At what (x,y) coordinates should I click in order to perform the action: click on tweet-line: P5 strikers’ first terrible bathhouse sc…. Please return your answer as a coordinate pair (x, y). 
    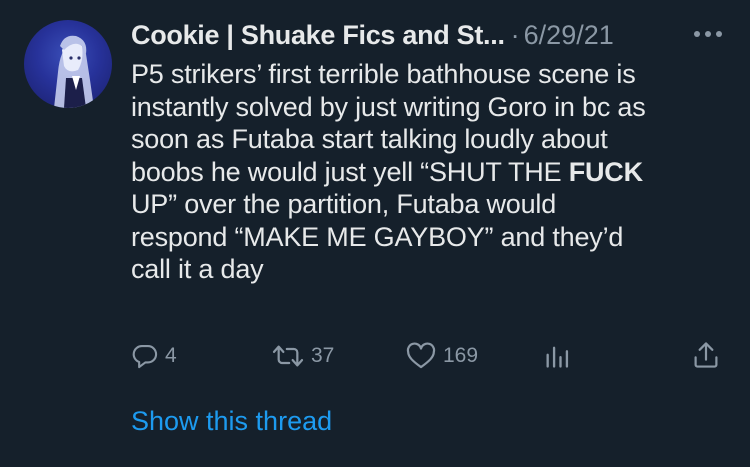
    Looking at the image, I should click on (431, 74).